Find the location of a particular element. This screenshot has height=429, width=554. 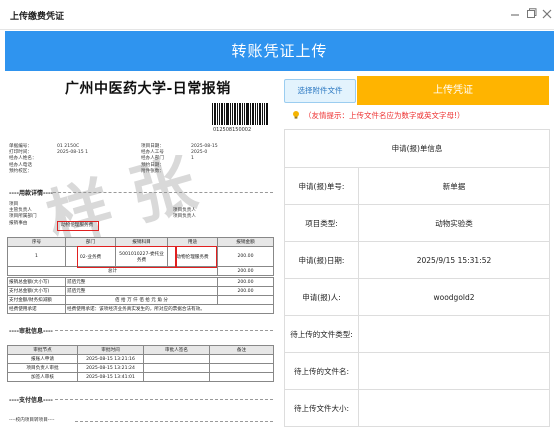

section-approval: ----审批信息---- is located at coordinates (31, 331).